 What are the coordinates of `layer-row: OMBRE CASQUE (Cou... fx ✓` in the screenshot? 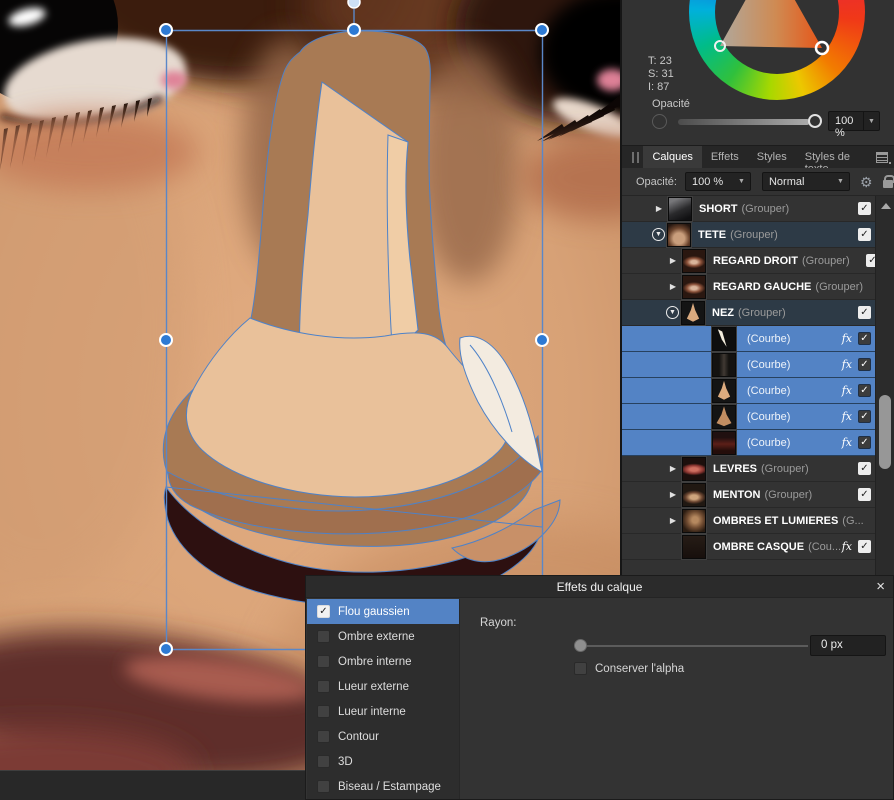 It's located at (749, 546).